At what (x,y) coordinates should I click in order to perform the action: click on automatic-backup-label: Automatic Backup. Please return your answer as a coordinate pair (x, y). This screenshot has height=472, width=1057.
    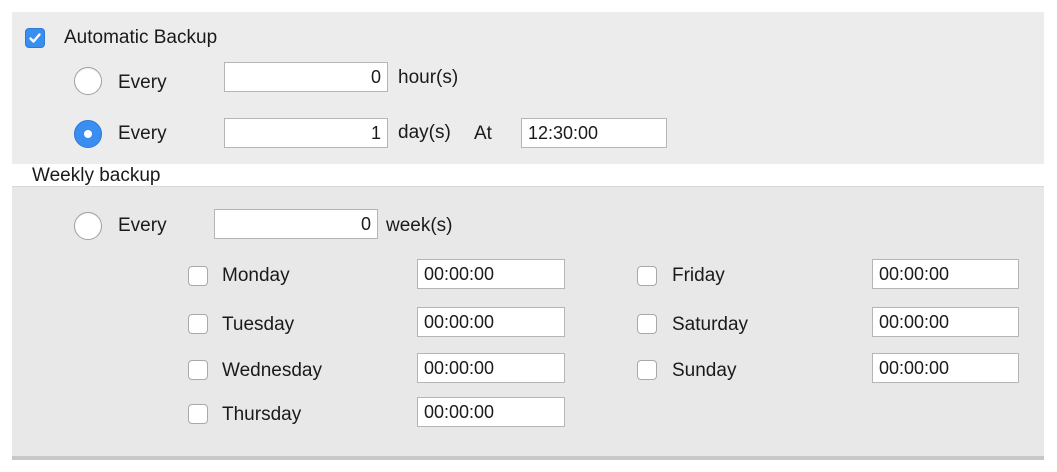
    Looking at the image, I should click on (141, 37).